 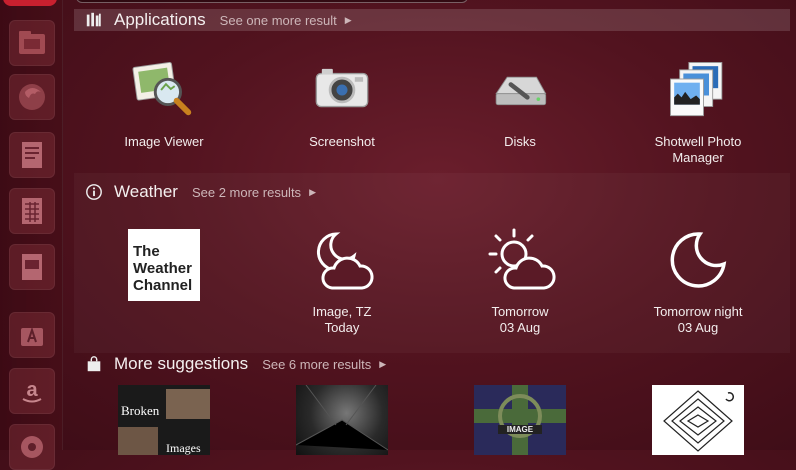 I want to click on launcher-impress, so click(x=32, y=267).